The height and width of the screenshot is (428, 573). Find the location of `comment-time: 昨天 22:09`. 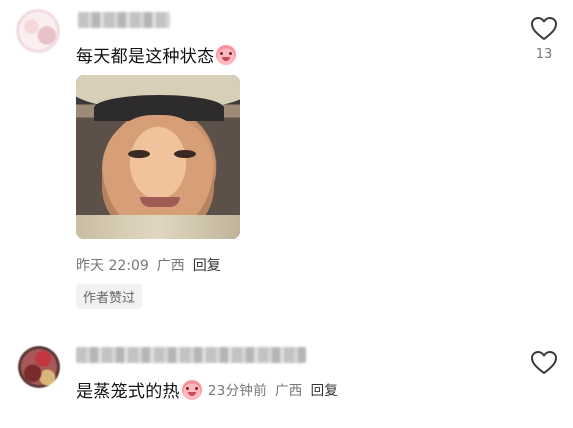

comment-time: 昨天 22:09 is located at coordinates (112, 266).